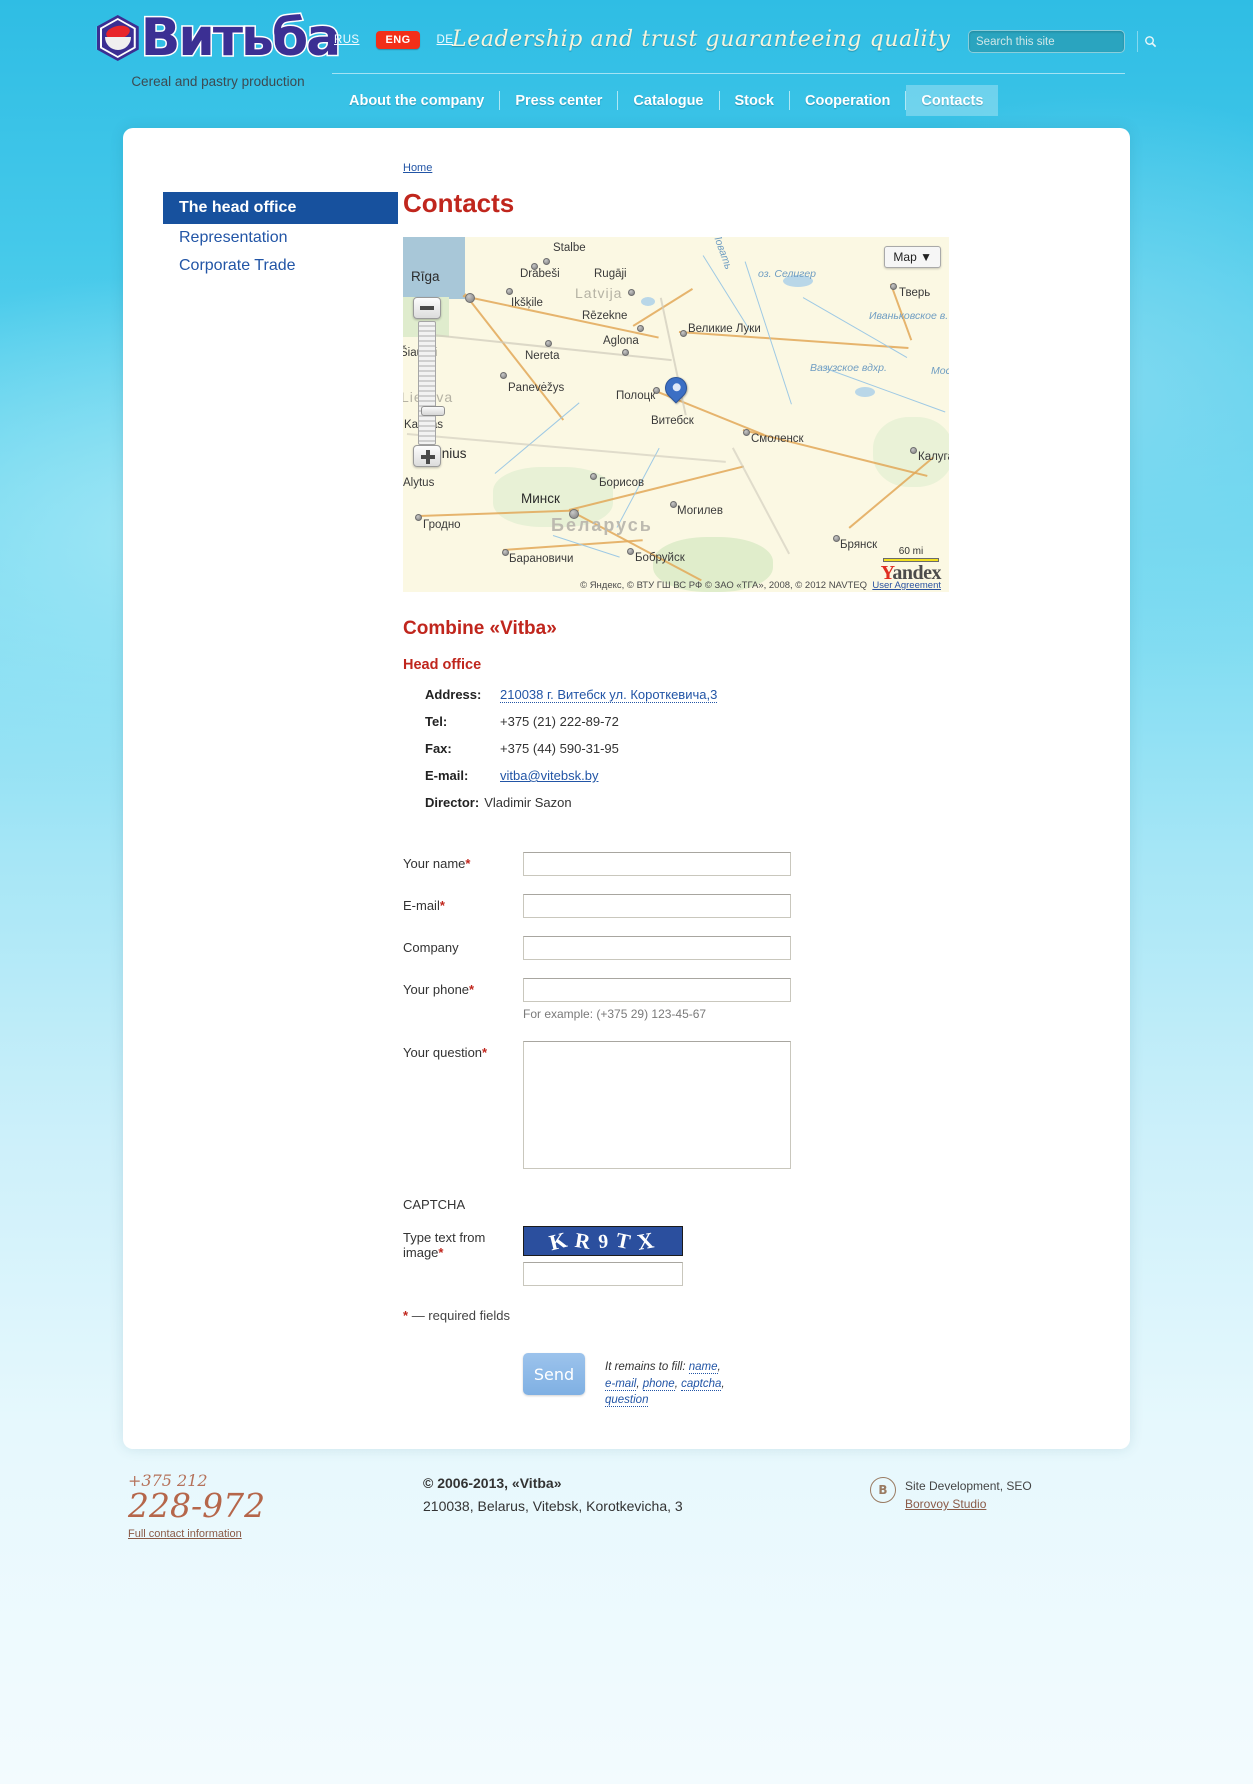  What do you see at coordinates (676, 390) in the screenshot?
I see `map-location-marker` at bounding box center [676, 390].